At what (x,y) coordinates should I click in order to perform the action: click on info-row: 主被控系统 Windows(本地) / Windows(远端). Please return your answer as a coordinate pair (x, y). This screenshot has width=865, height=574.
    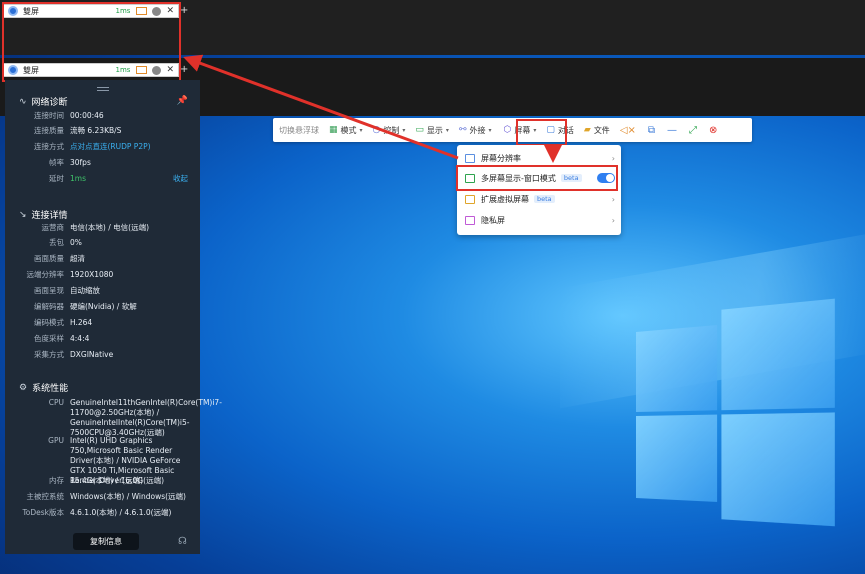
    Looking at the image, I should click on (102, 499).